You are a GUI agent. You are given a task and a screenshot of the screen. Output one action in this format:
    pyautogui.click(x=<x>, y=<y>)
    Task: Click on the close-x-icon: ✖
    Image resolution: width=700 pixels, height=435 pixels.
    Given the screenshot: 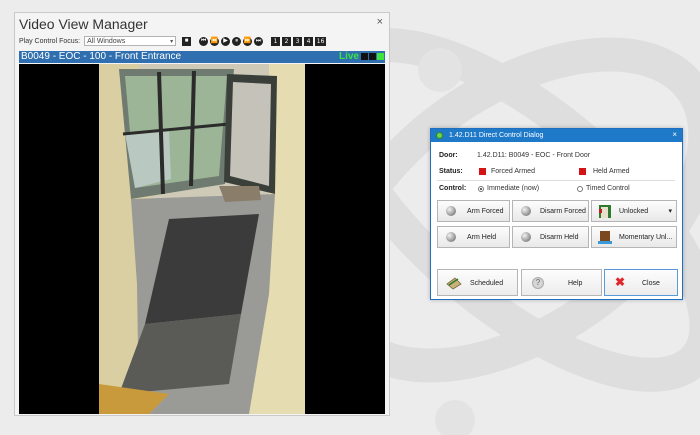 What is the action you would take?
    pyautogui.click(x=620, y=282)
    